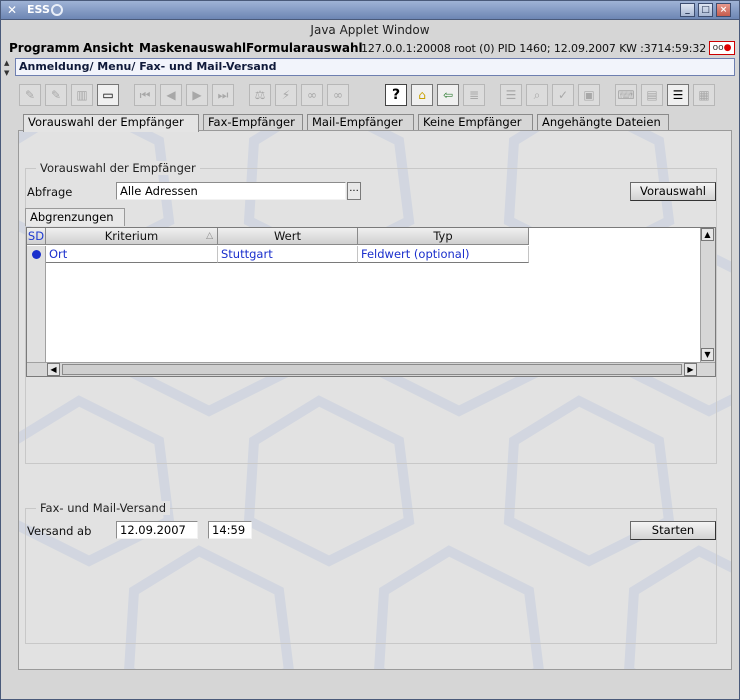 The image size is (740, 700). What do you see at coordinates (253, 122) in the screenshot?
I see `tab-fax-empfaenger: Fax-Empfänger` at bounding box center [253, 122].